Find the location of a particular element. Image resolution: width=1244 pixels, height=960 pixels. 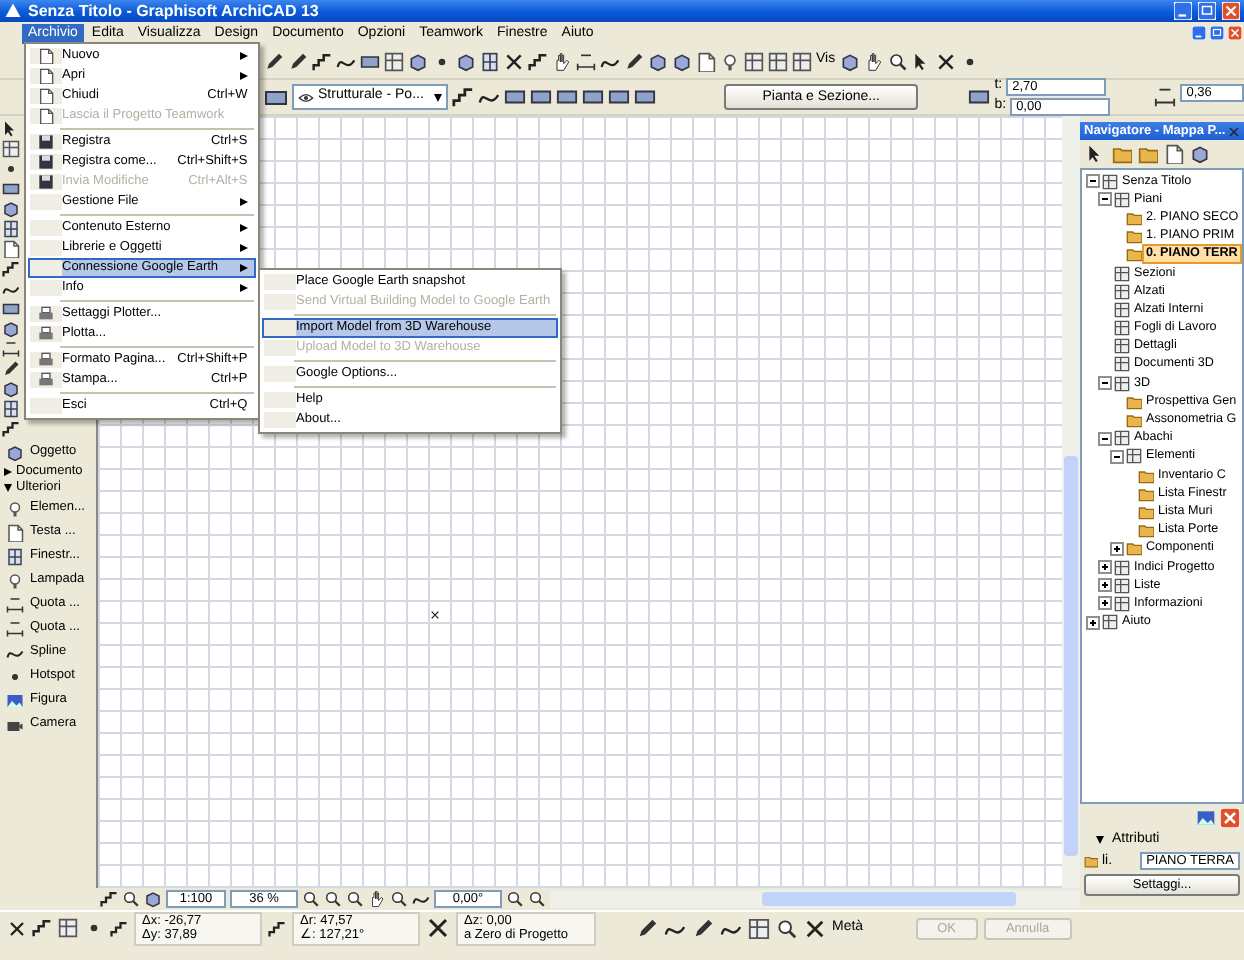

eye-icon is located at coordinates (306, 97).